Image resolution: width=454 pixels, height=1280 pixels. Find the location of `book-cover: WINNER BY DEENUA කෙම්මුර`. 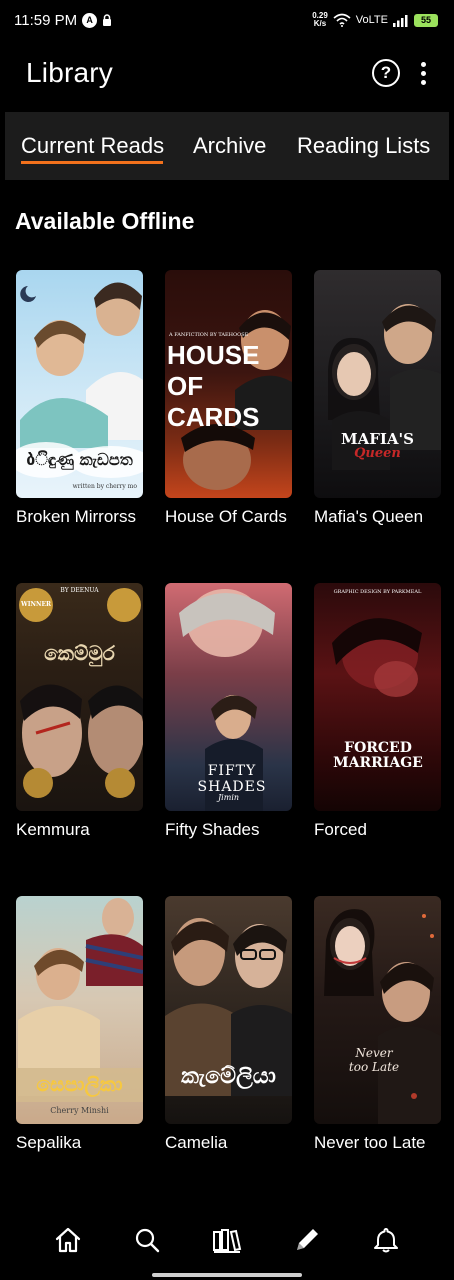

book-cover: WINNER BY DEENUA කෙම්මුර is located at coordinates (79, 697).